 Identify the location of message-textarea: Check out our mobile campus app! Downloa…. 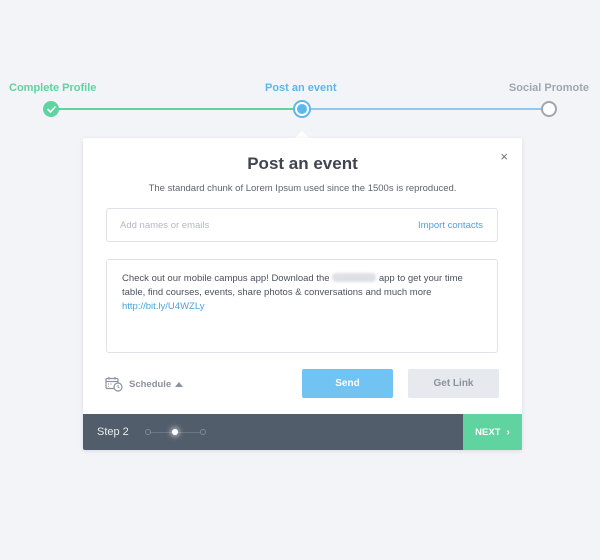
(302, 306).